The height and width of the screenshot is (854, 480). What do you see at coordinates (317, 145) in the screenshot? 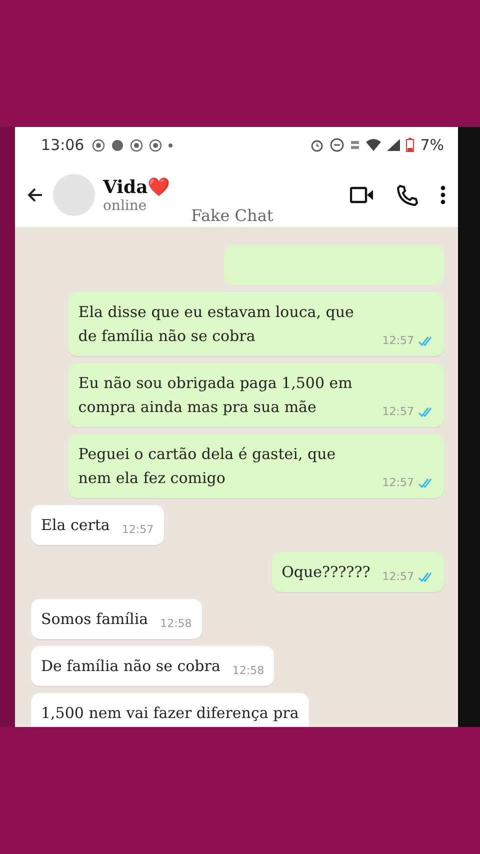
I see `alarm-icon` at bounding box center [317, 145].